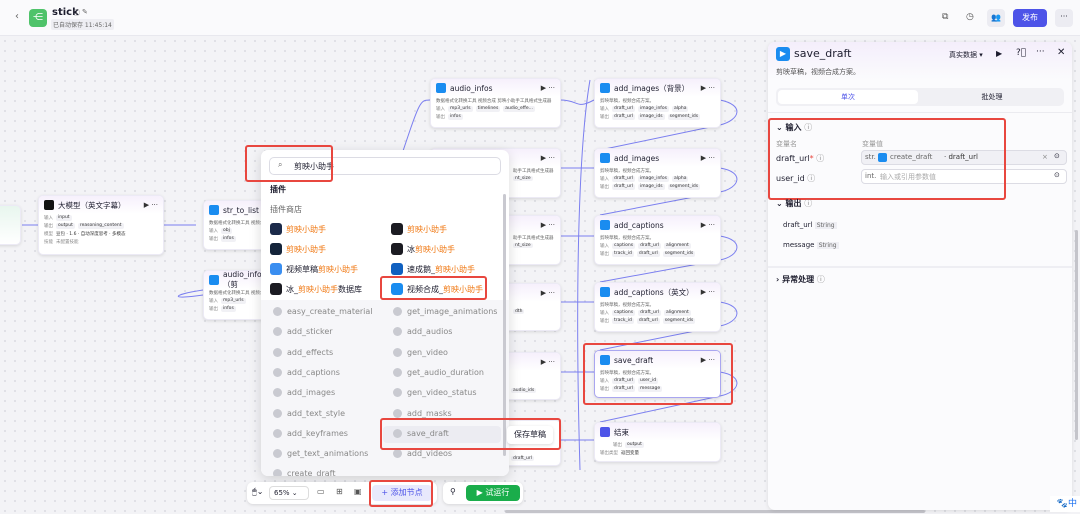 This screenshot has height=514, width=1080. Describe the element at coordinates (605, 432) in the screenshot. I see `end-icon` at that location.